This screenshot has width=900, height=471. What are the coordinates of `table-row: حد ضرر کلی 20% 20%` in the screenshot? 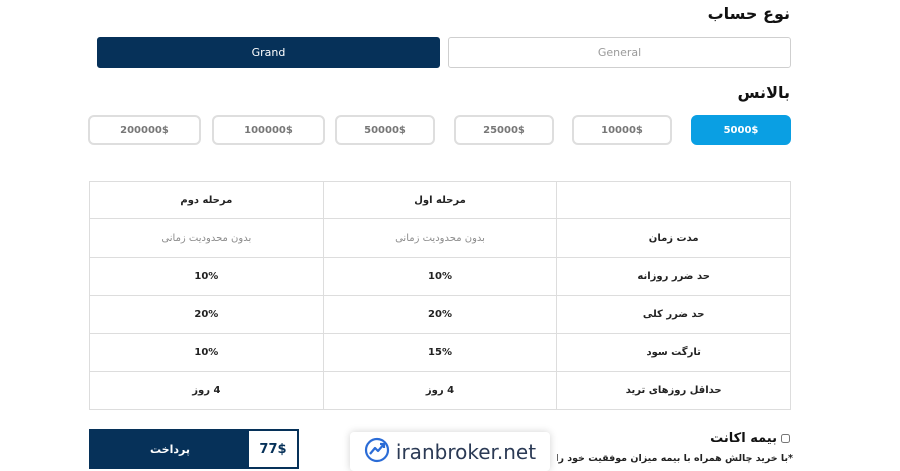 It's located at (440, 314).